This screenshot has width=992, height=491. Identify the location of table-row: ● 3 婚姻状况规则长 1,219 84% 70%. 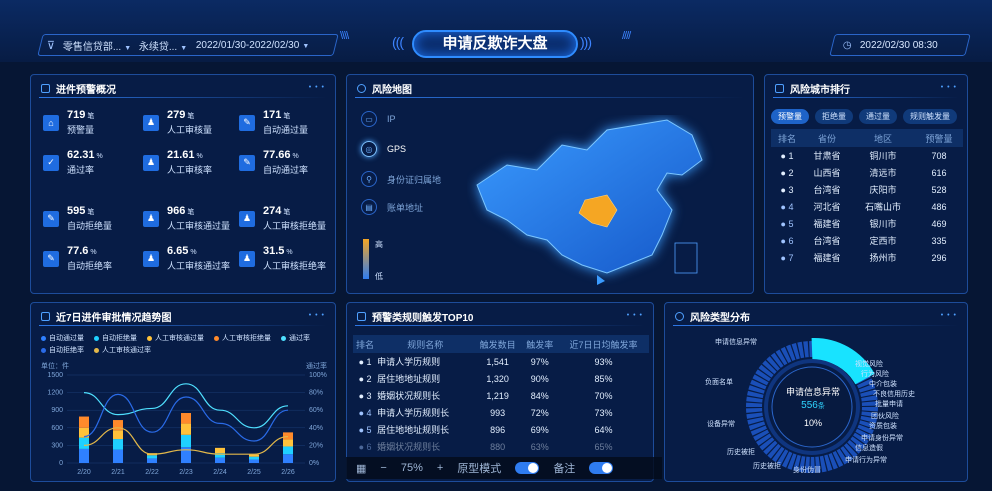
(501, 395).